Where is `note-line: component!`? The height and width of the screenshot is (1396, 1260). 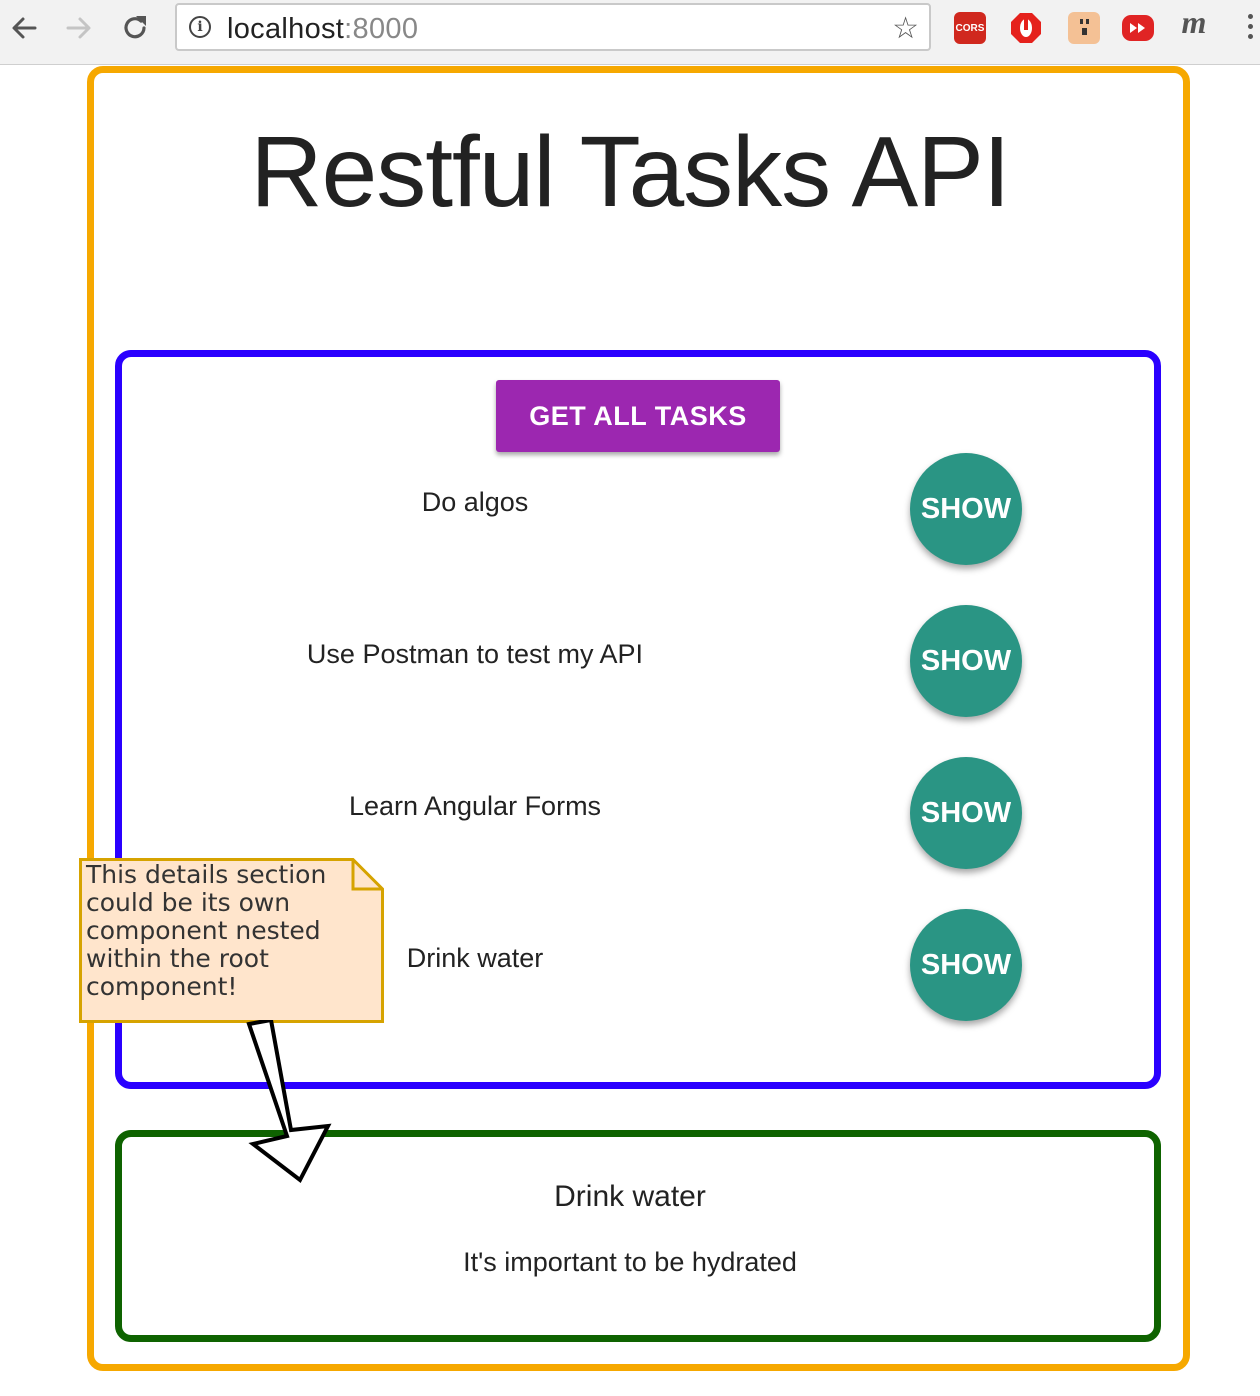
note-line: component! is located at coordinates (162, 986).